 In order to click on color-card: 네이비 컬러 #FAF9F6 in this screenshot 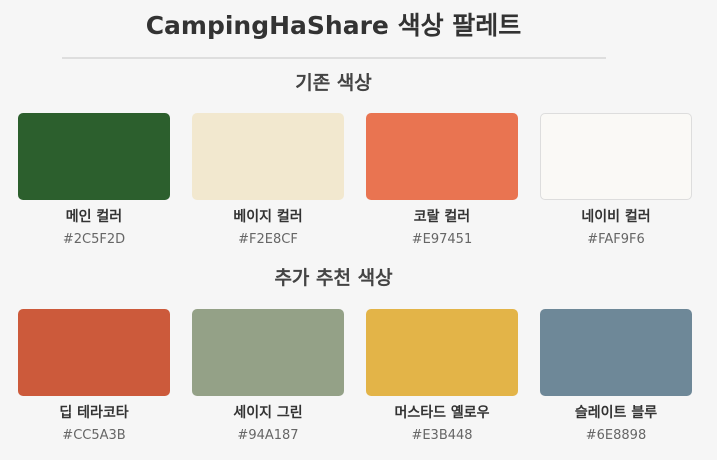, I will do `click(616, 181)`.